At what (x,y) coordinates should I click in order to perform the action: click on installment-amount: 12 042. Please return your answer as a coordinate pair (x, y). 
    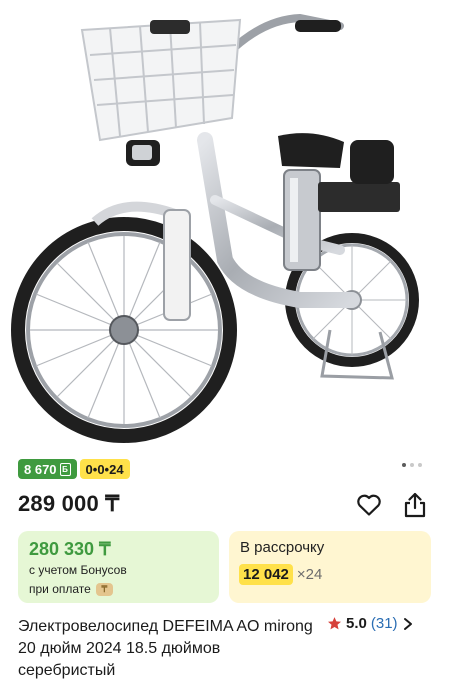
    Looking at the image, I should click on (266, 574).